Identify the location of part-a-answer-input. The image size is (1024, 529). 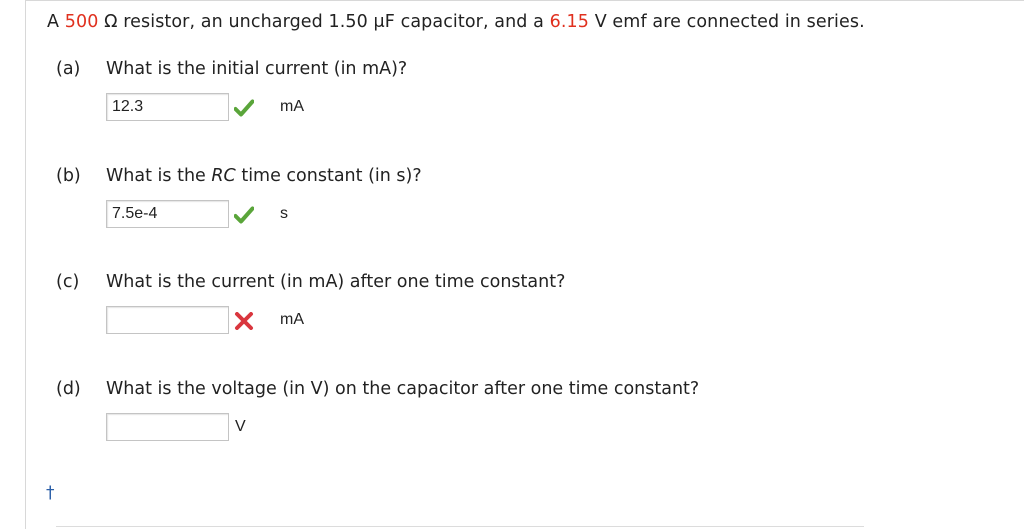
(167, 107).